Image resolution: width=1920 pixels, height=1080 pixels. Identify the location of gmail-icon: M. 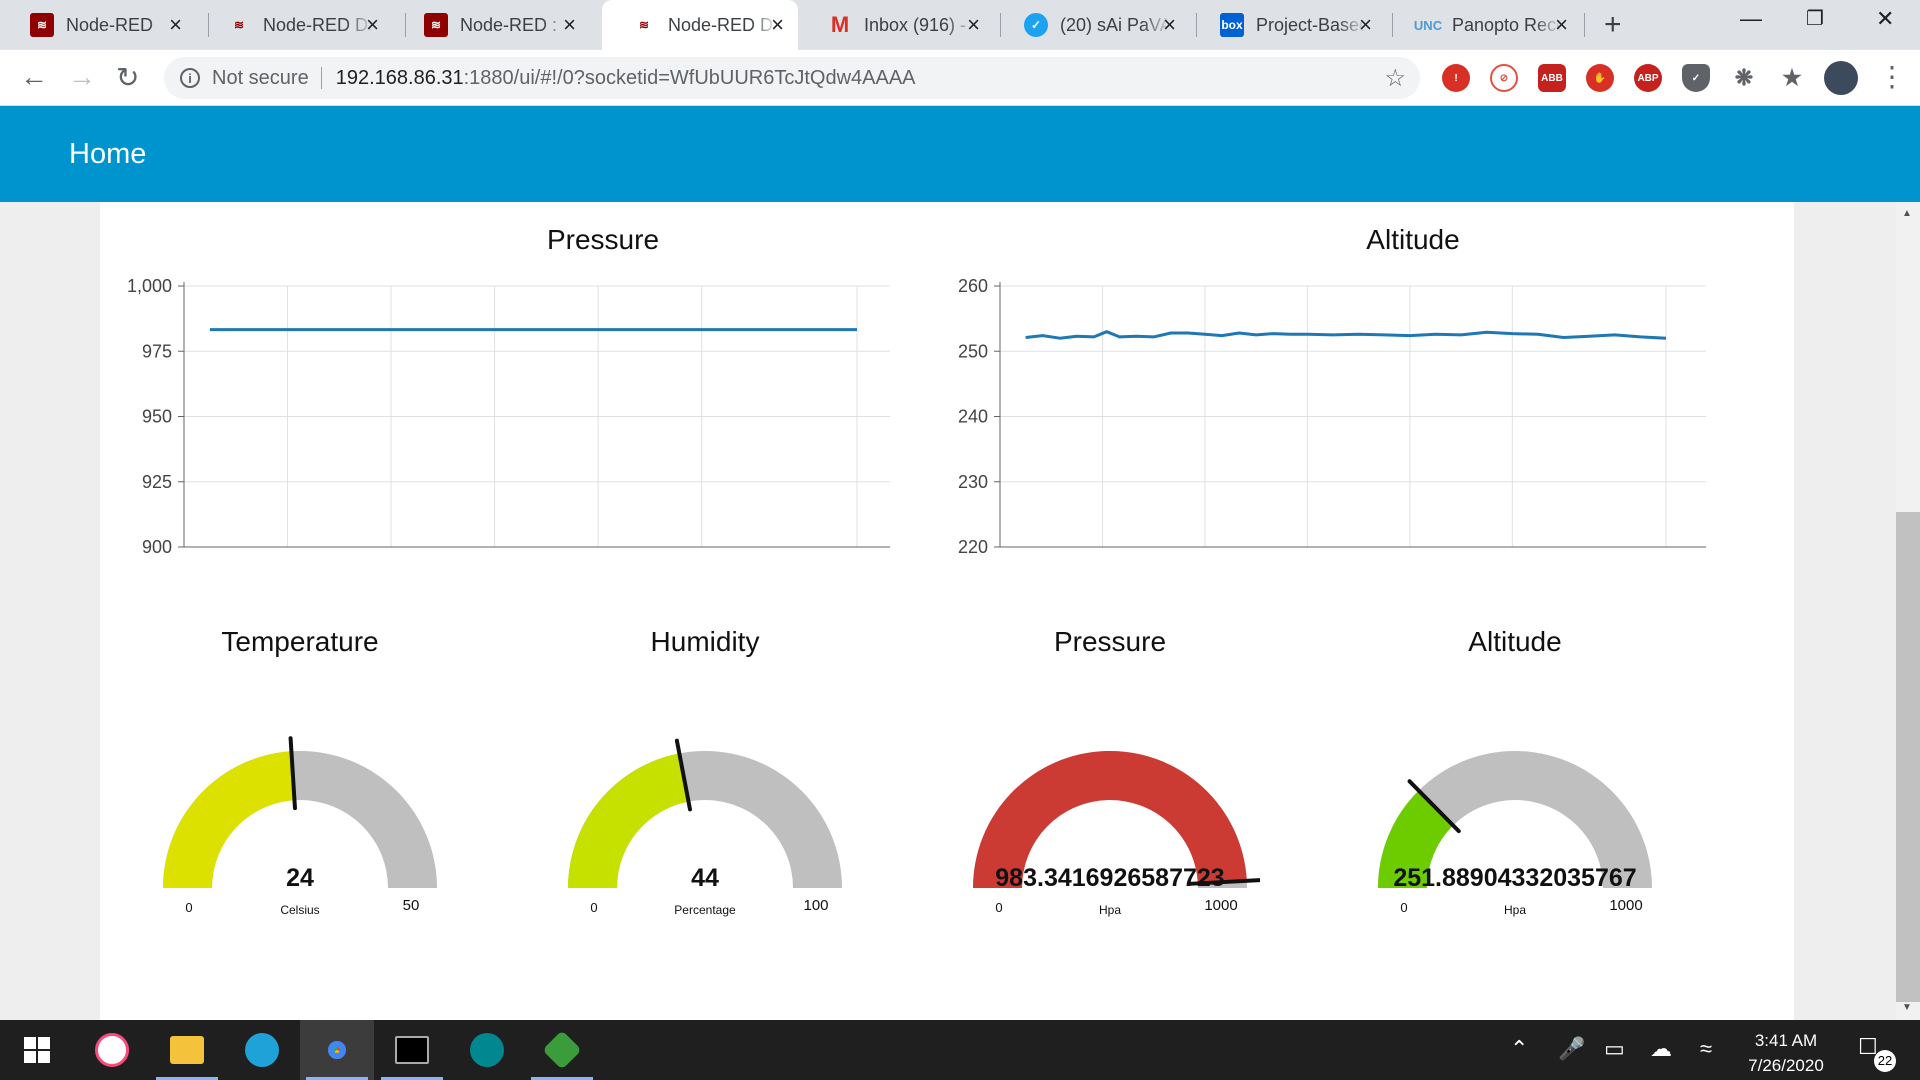
(840, 24).